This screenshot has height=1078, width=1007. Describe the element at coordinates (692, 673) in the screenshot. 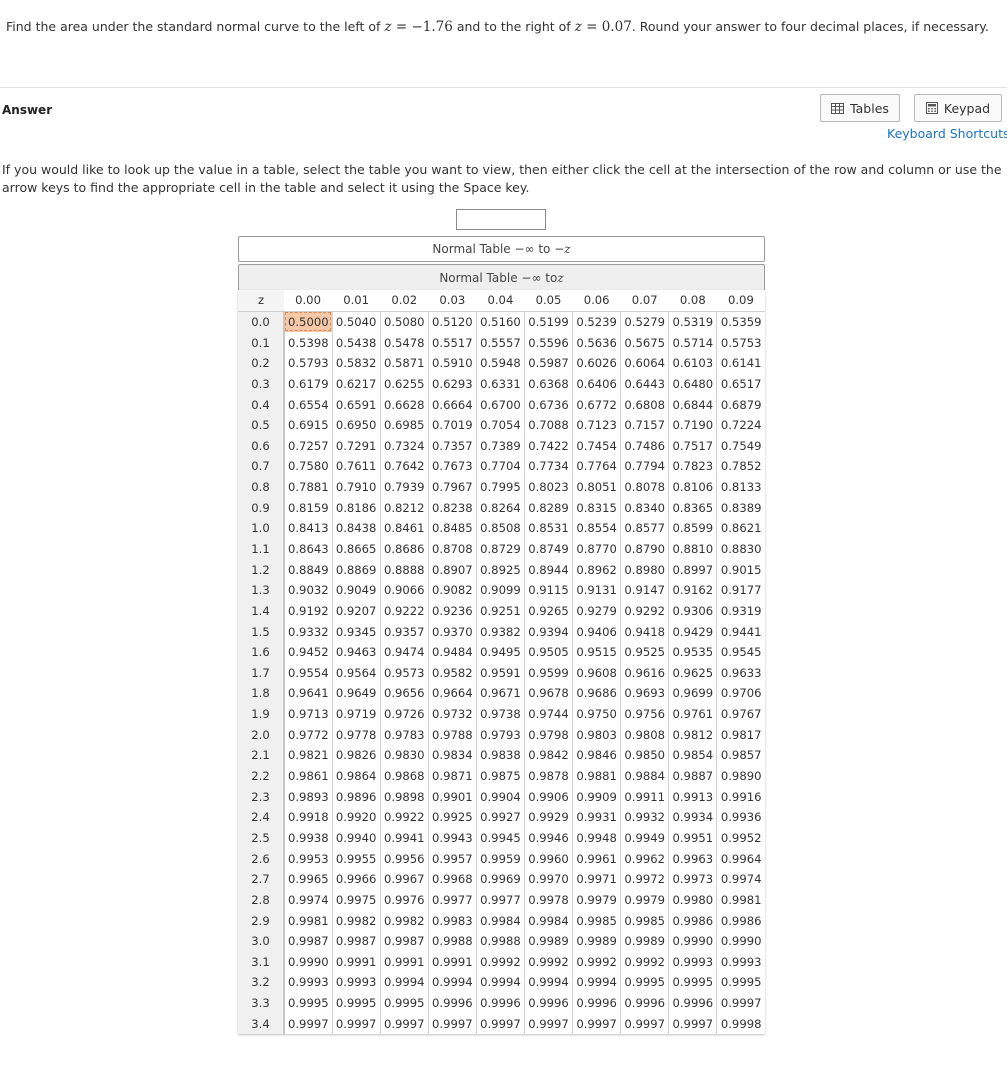

I see `table-cell: 0.9625` at that location.